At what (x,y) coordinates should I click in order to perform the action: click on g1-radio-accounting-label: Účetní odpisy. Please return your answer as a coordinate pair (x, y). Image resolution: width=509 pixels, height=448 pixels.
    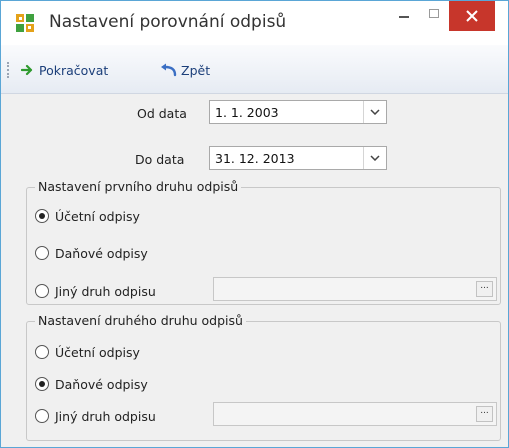
    Looking at the image, I should click on (97, 216).